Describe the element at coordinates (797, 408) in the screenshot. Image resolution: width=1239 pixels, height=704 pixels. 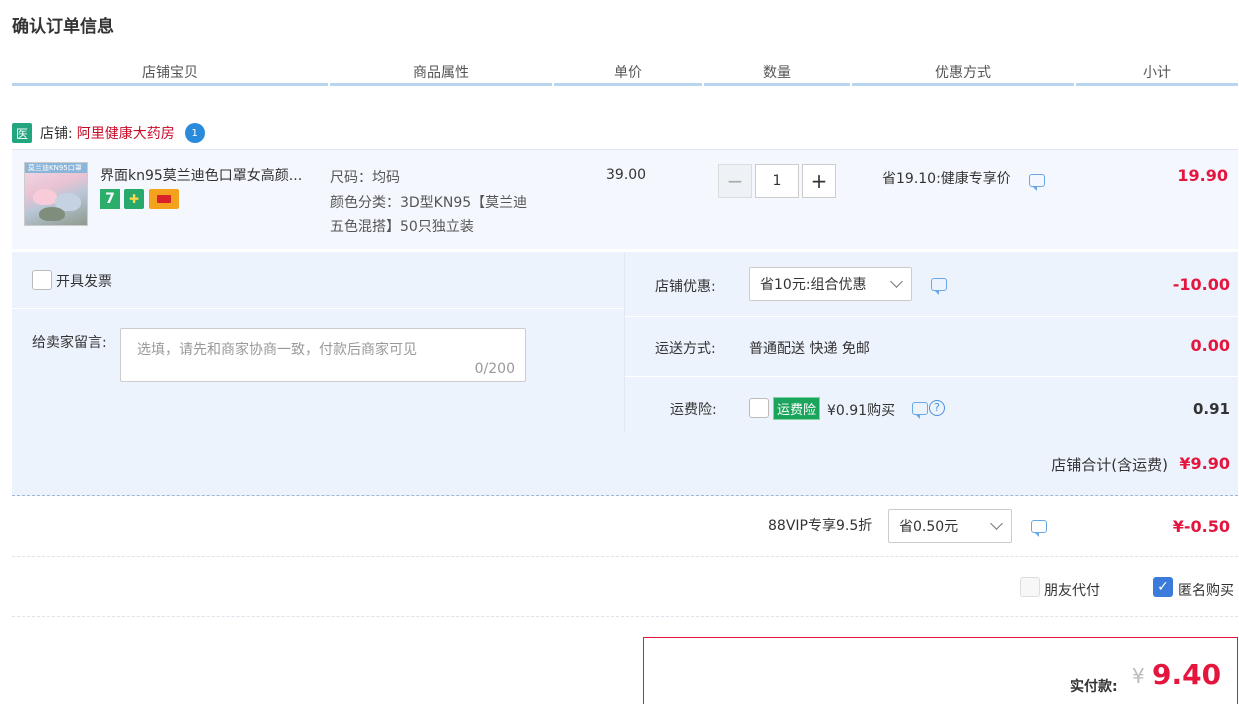
I see `insurance-badge: 运费险` at that location.